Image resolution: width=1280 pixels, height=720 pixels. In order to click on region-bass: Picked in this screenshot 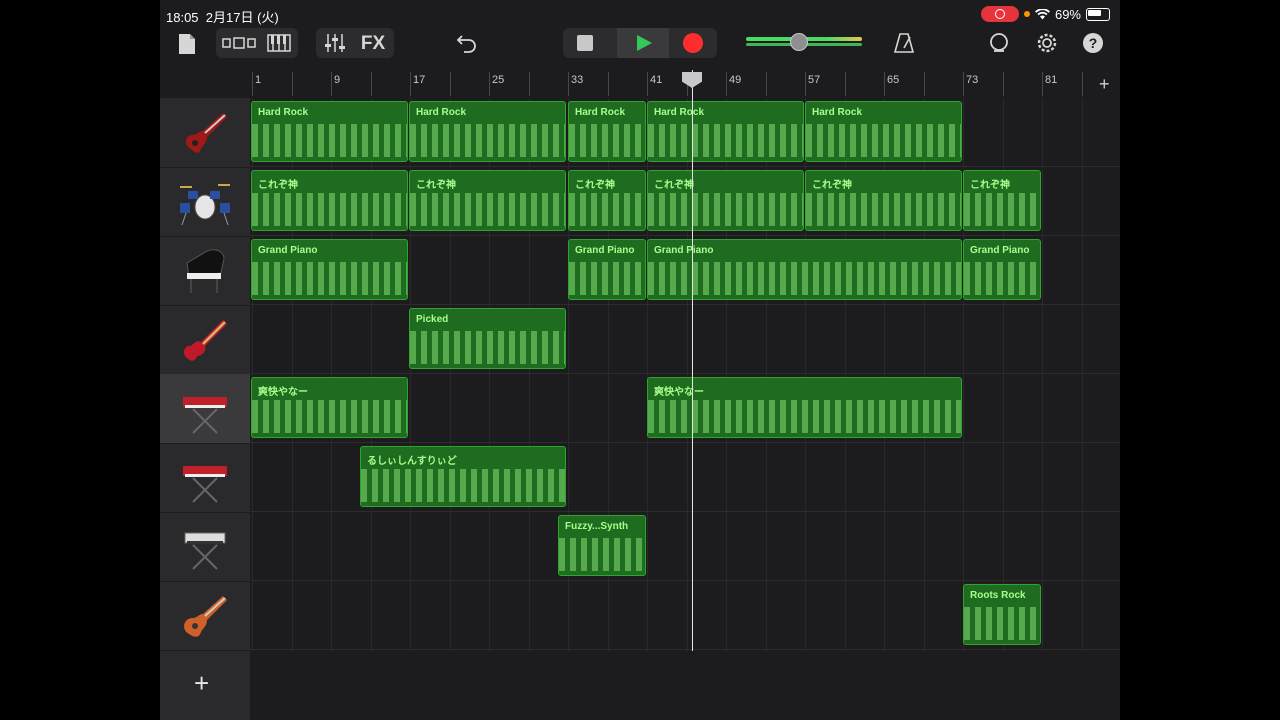, I will do `click(487, 338)`.